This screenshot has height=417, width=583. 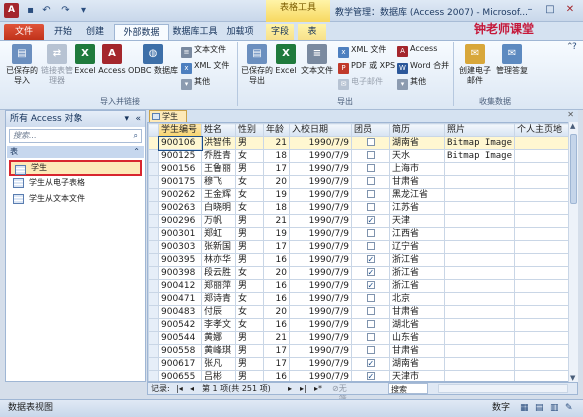 I want to click on column-header: 个人主页地, so click(x=543, y=130).